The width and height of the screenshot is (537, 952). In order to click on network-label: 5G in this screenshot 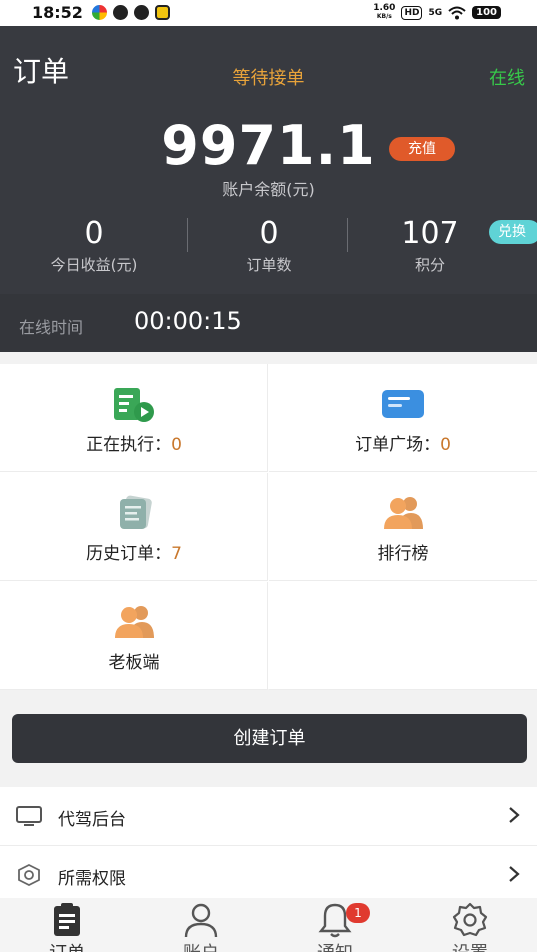, I will do `click(435, 12)`.